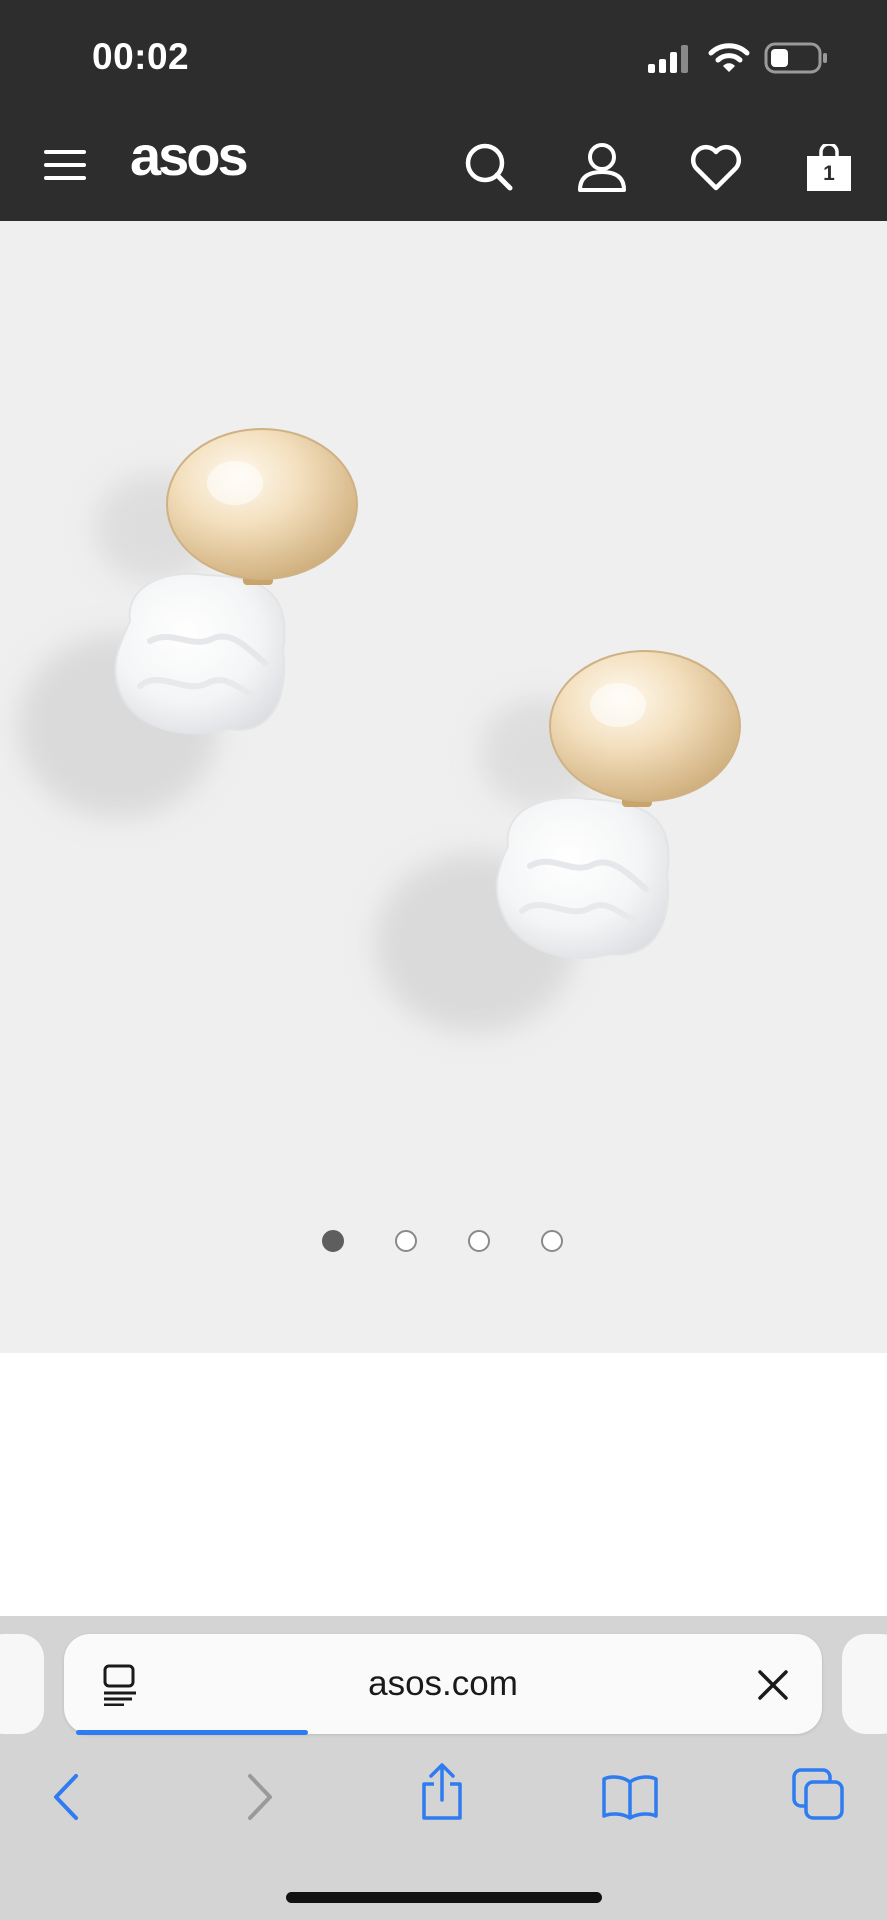 The image size is (887, 1920). Describe the element at coordinates (141, 56) in the screenshot. I see `status-time: 00:02` at that location.